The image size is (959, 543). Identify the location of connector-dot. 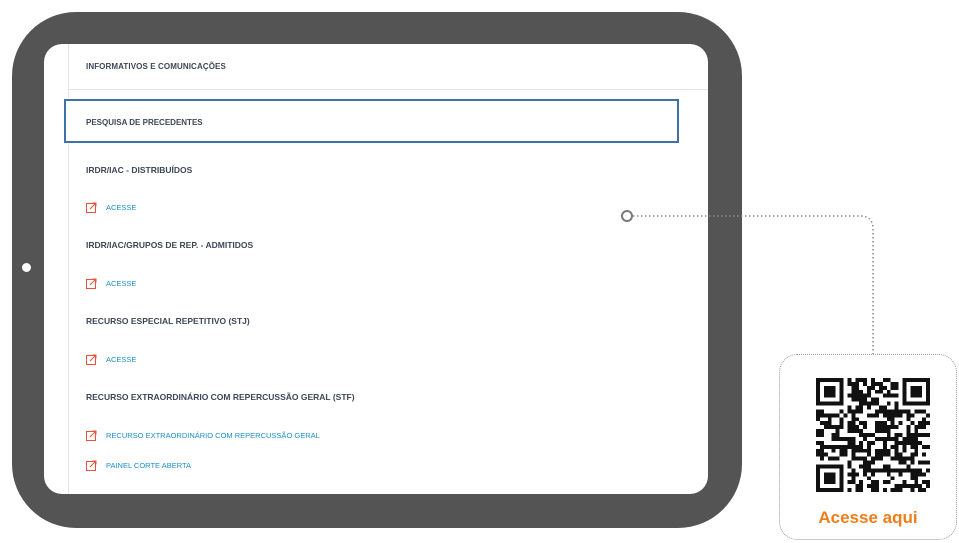
(627, 216).